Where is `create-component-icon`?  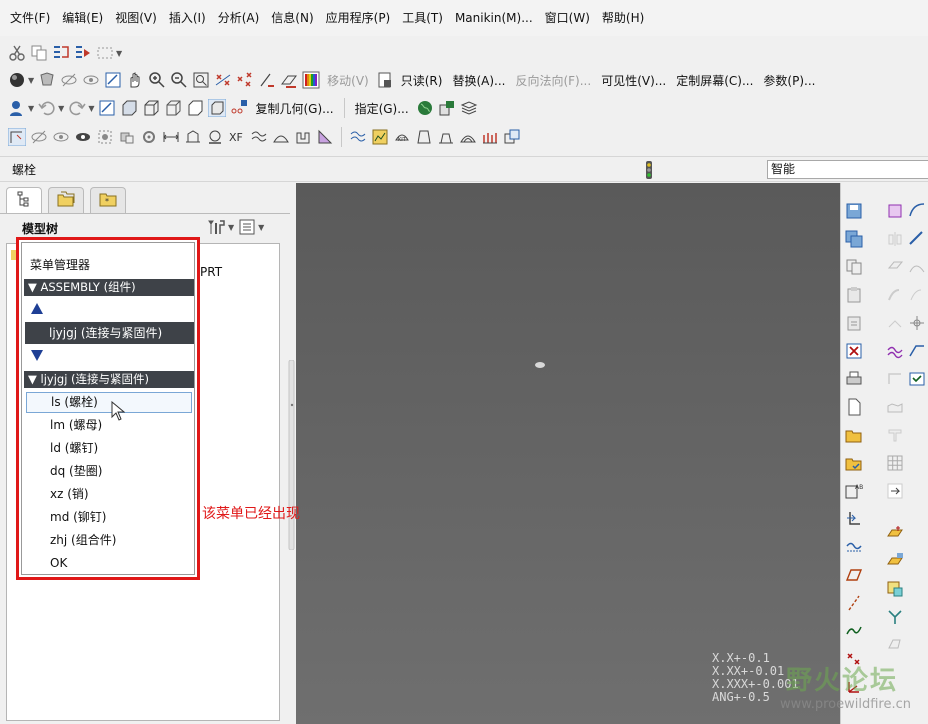 create-component-icon is located at coordinates (895, 561).